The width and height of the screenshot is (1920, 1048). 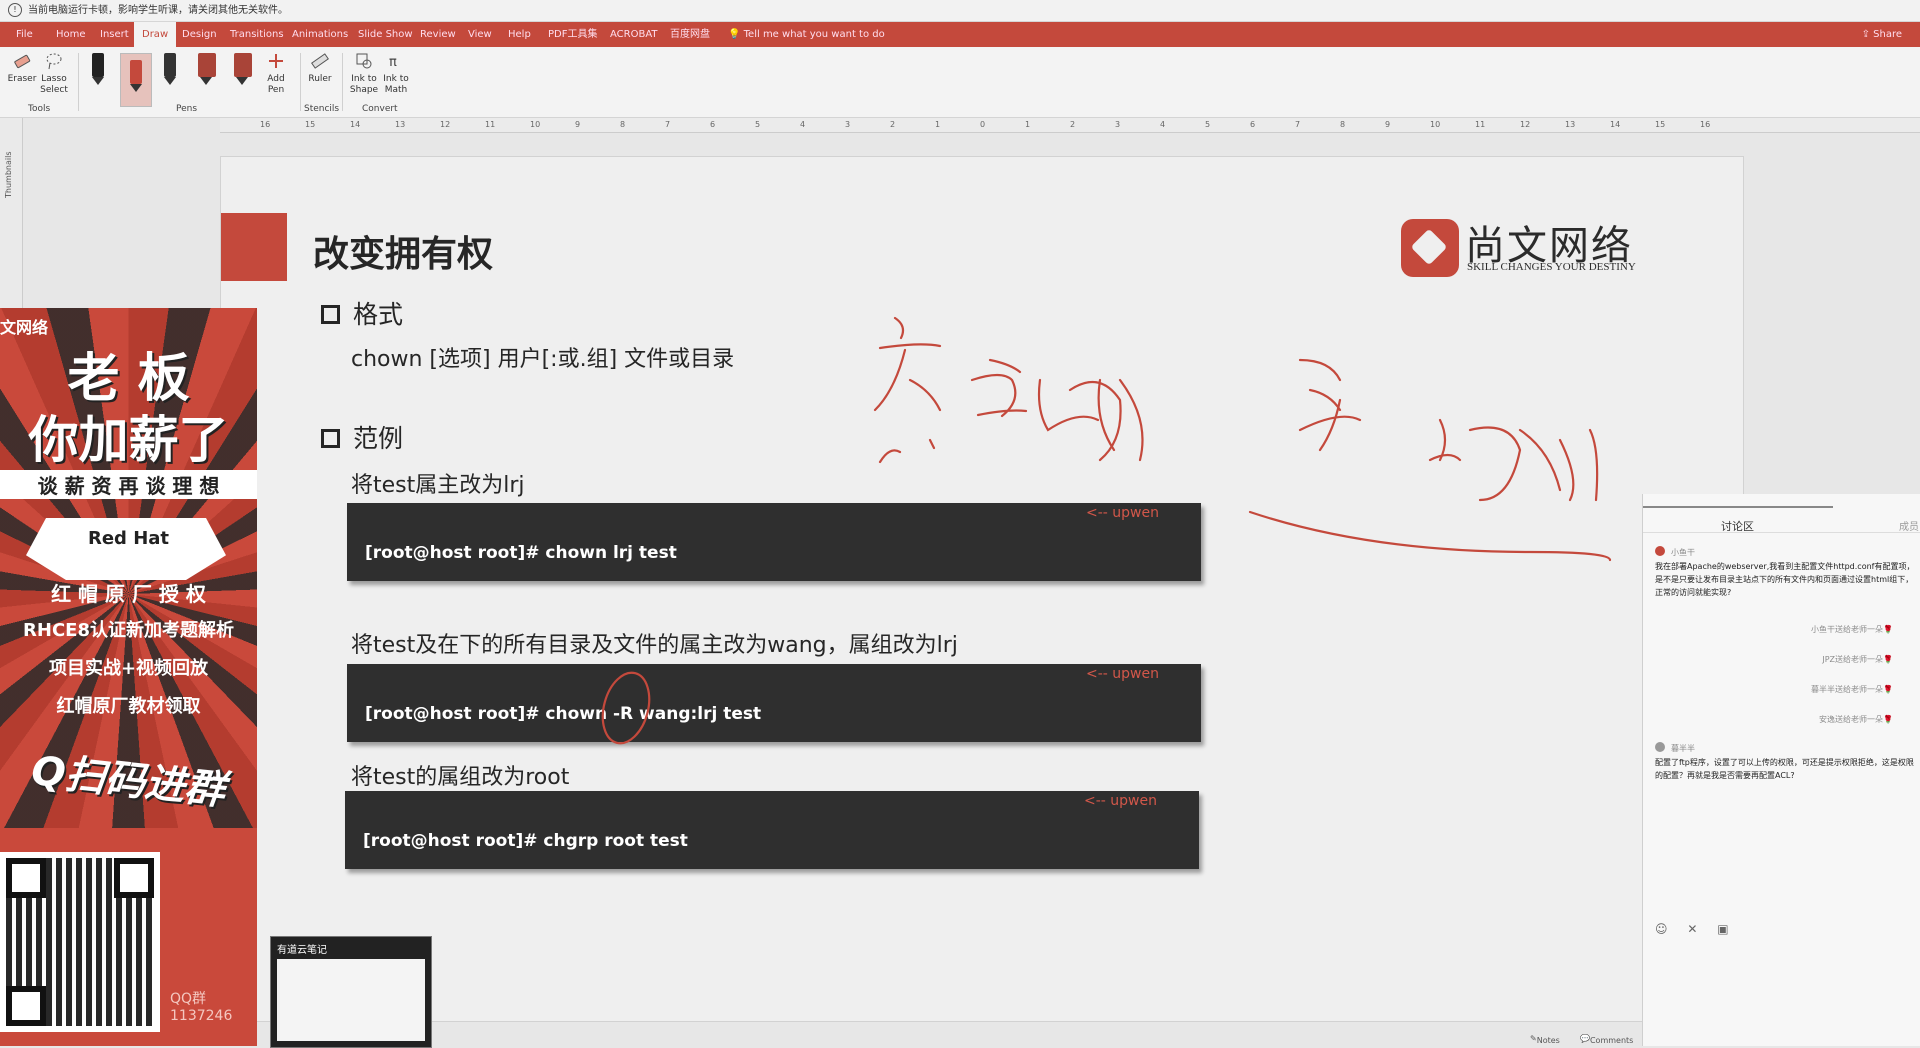 What do you see at coordinates (690, 34) in the screenshot?
I see `tab-baidu: 百度网盘` at bounding box center [690, 34].